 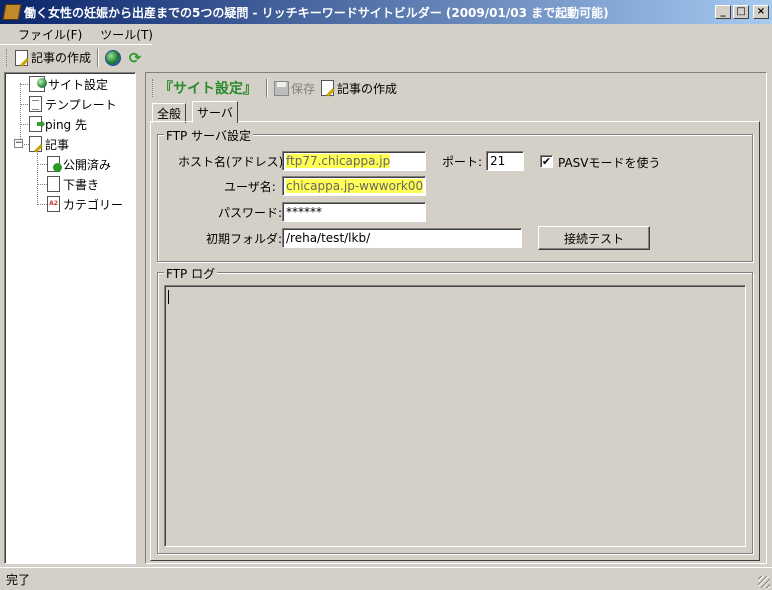 I want to click on pasv-label: PASVモードを使う, so click(x=609, y=163).